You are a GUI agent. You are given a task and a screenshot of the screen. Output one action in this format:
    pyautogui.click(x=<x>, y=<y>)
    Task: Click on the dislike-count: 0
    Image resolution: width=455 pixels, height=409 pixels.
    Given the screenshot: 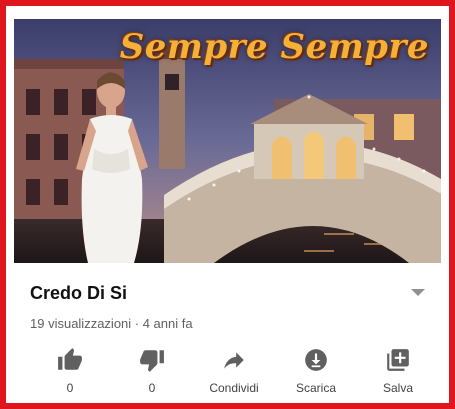 What is the action you would take?
    pyautogui.click(x=152, y=388)
    